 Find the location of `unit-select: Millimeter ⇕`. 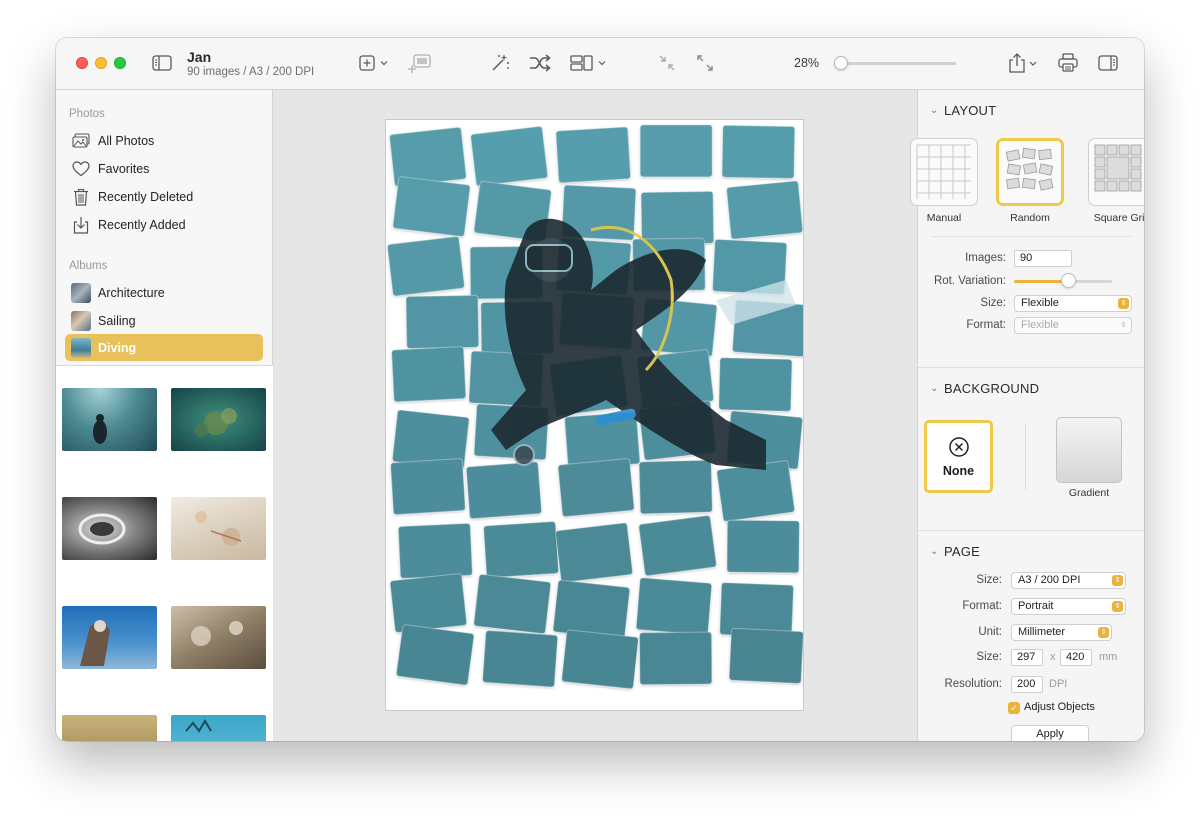

unit-select: Millimeter ⇕ is located at coordinates (1061, 632).